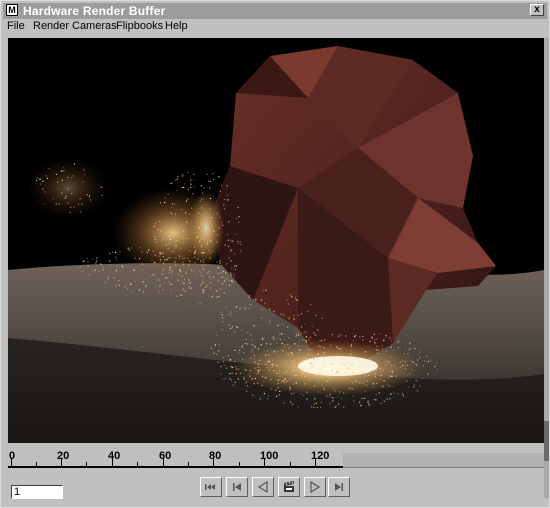 This screenshot has height=508, width=550. Describe the element at coordinates (275, 11) in the screenshot. I see `title-bar: M Hardware Render Buffer x` at that location.